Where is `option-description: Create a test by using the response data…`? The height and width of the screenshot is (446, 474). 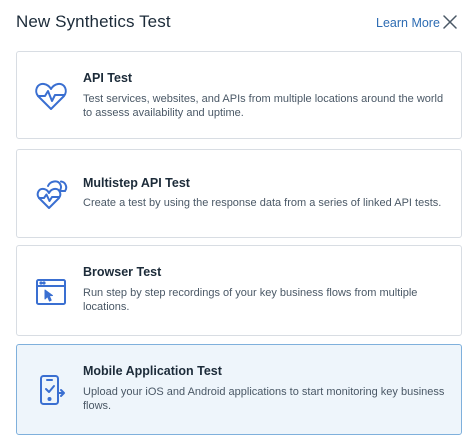
option-description: Create a test by using the response data… is located at coordinates (262, 203).